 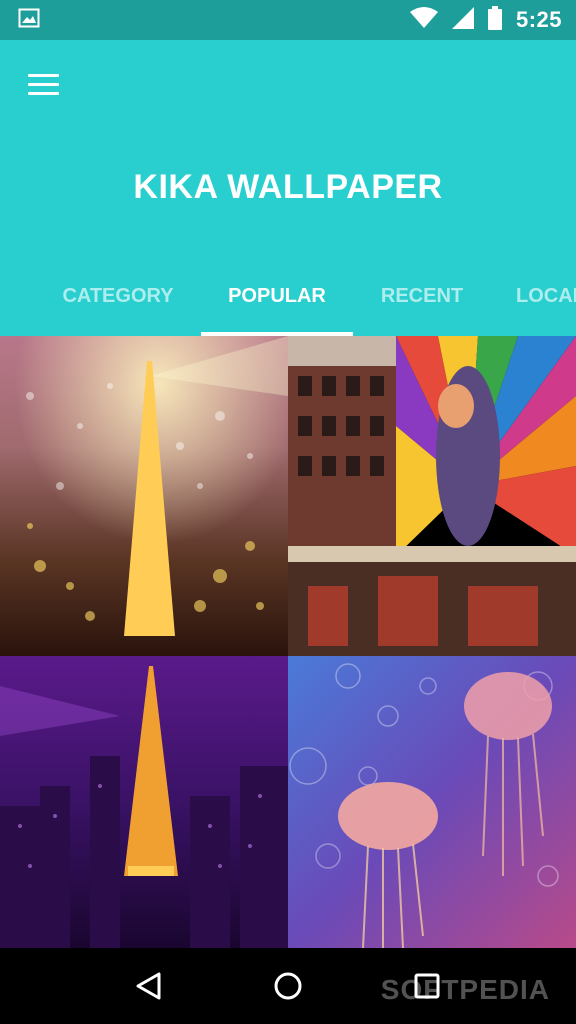 I want to click on signal-icon, so click(x=462, y=20).